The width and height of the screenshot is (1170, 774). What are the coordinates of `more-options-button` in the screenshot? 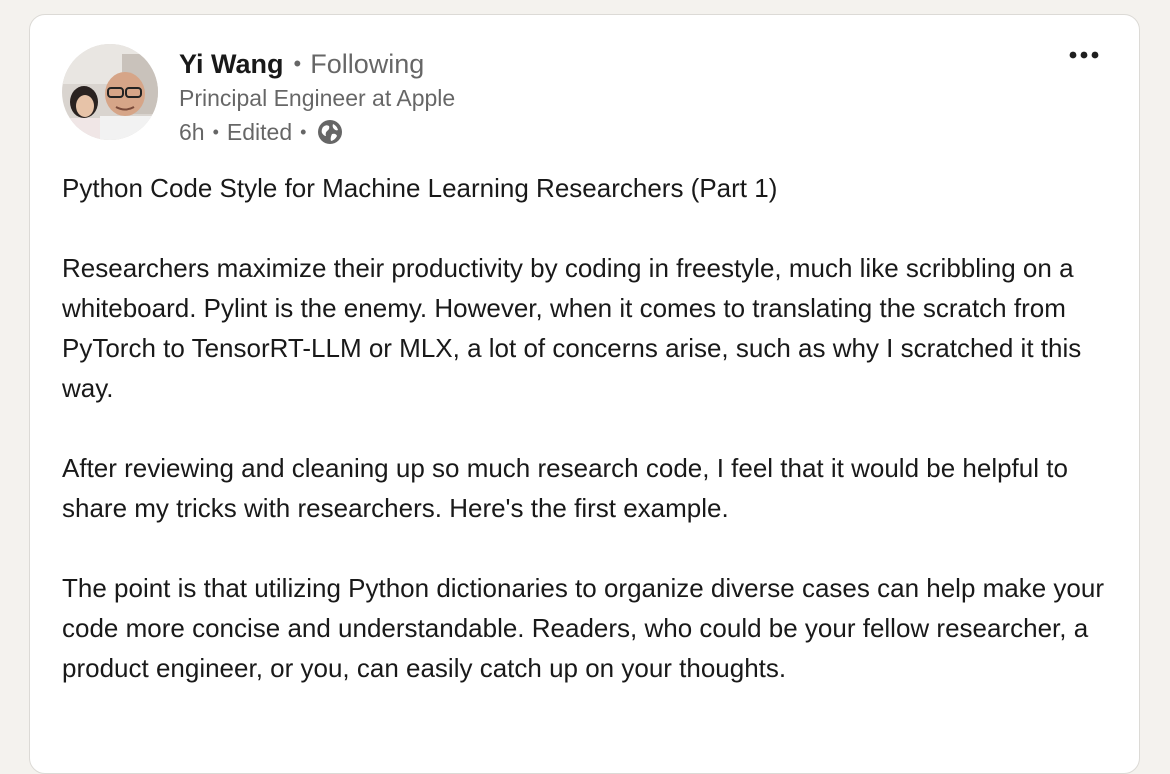 It's located at (1084, 55).